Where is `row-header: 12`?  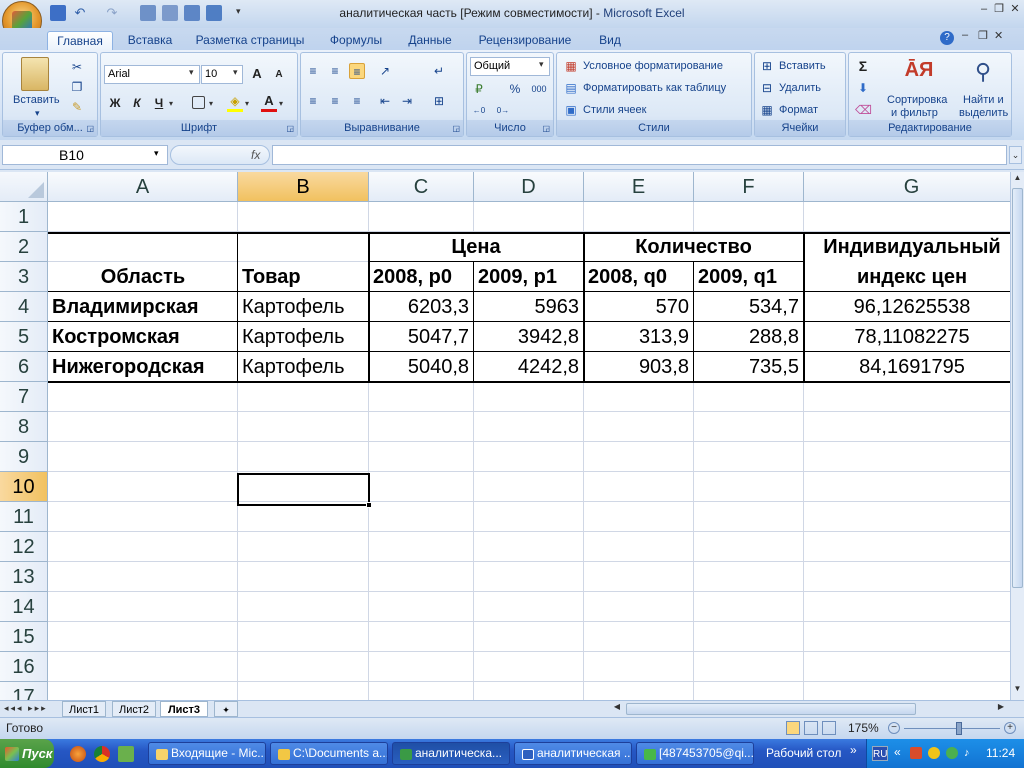 row-header: 12 is located at coordinates (24, 547).